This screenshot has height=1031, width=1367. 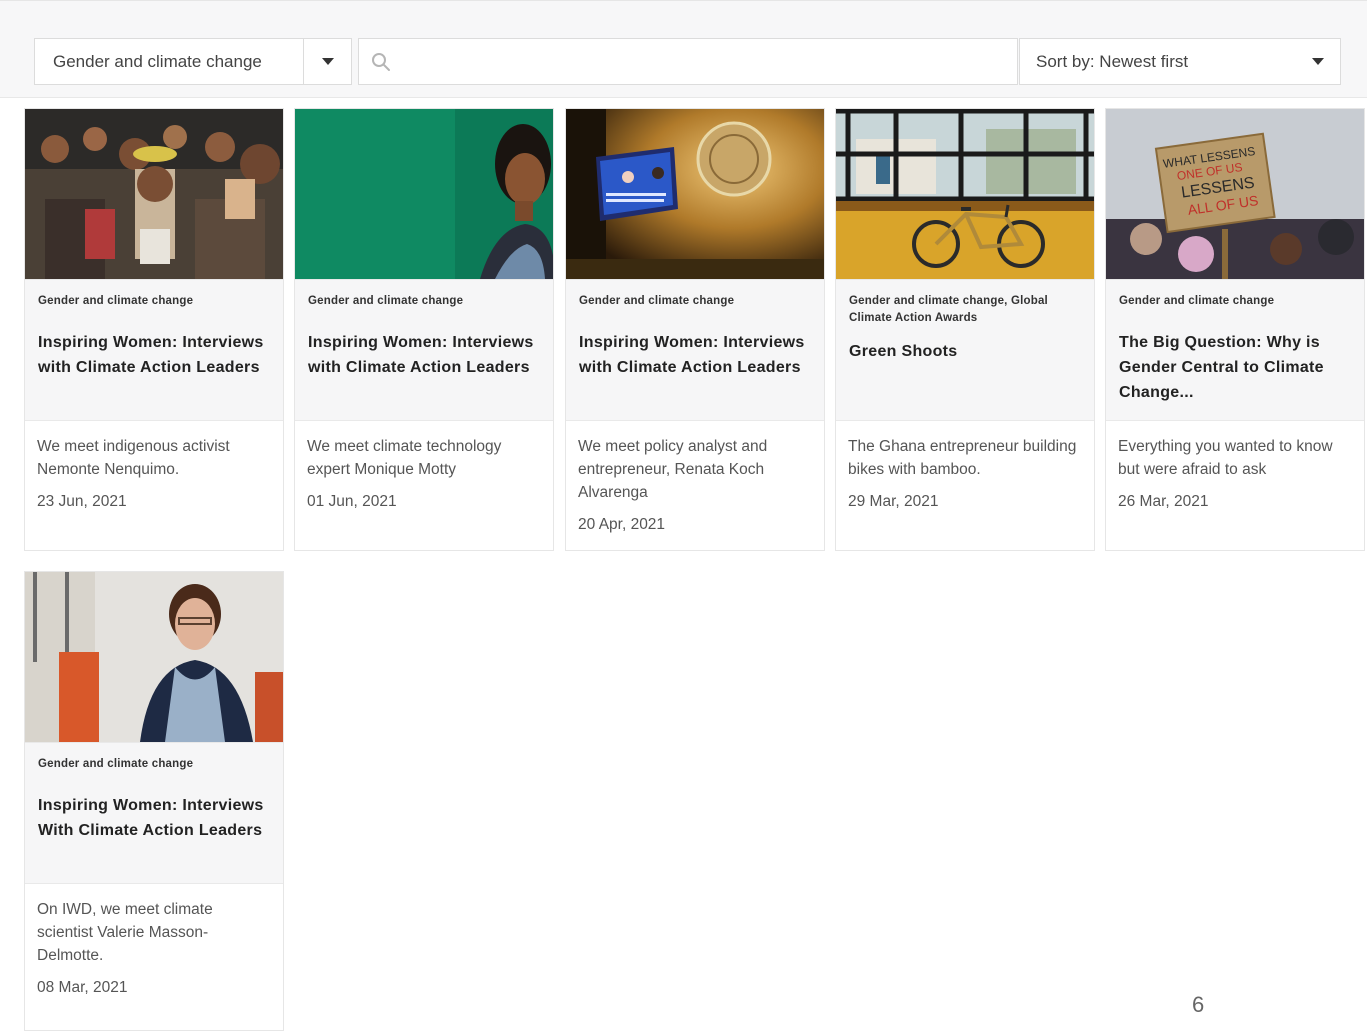 I want to click on card-date: 01 Jun, 2021, so click(x=352, y=501).